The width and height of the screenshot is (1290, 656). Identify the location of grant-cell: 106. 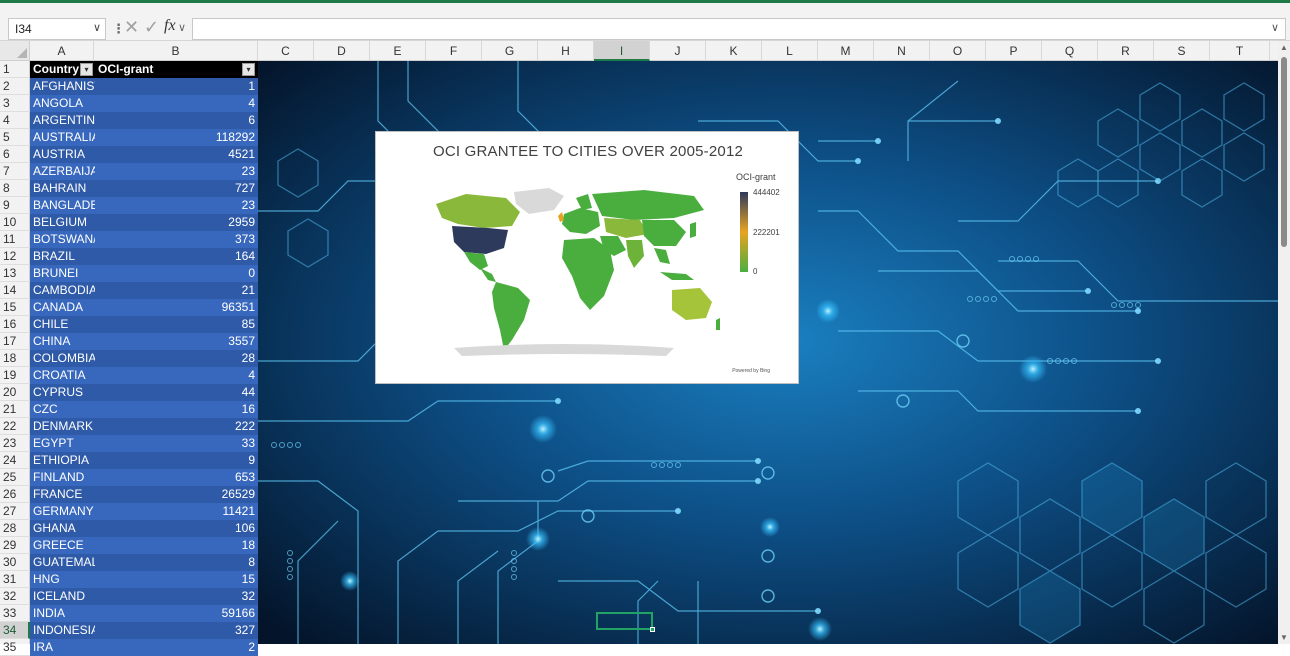
(245, 528).